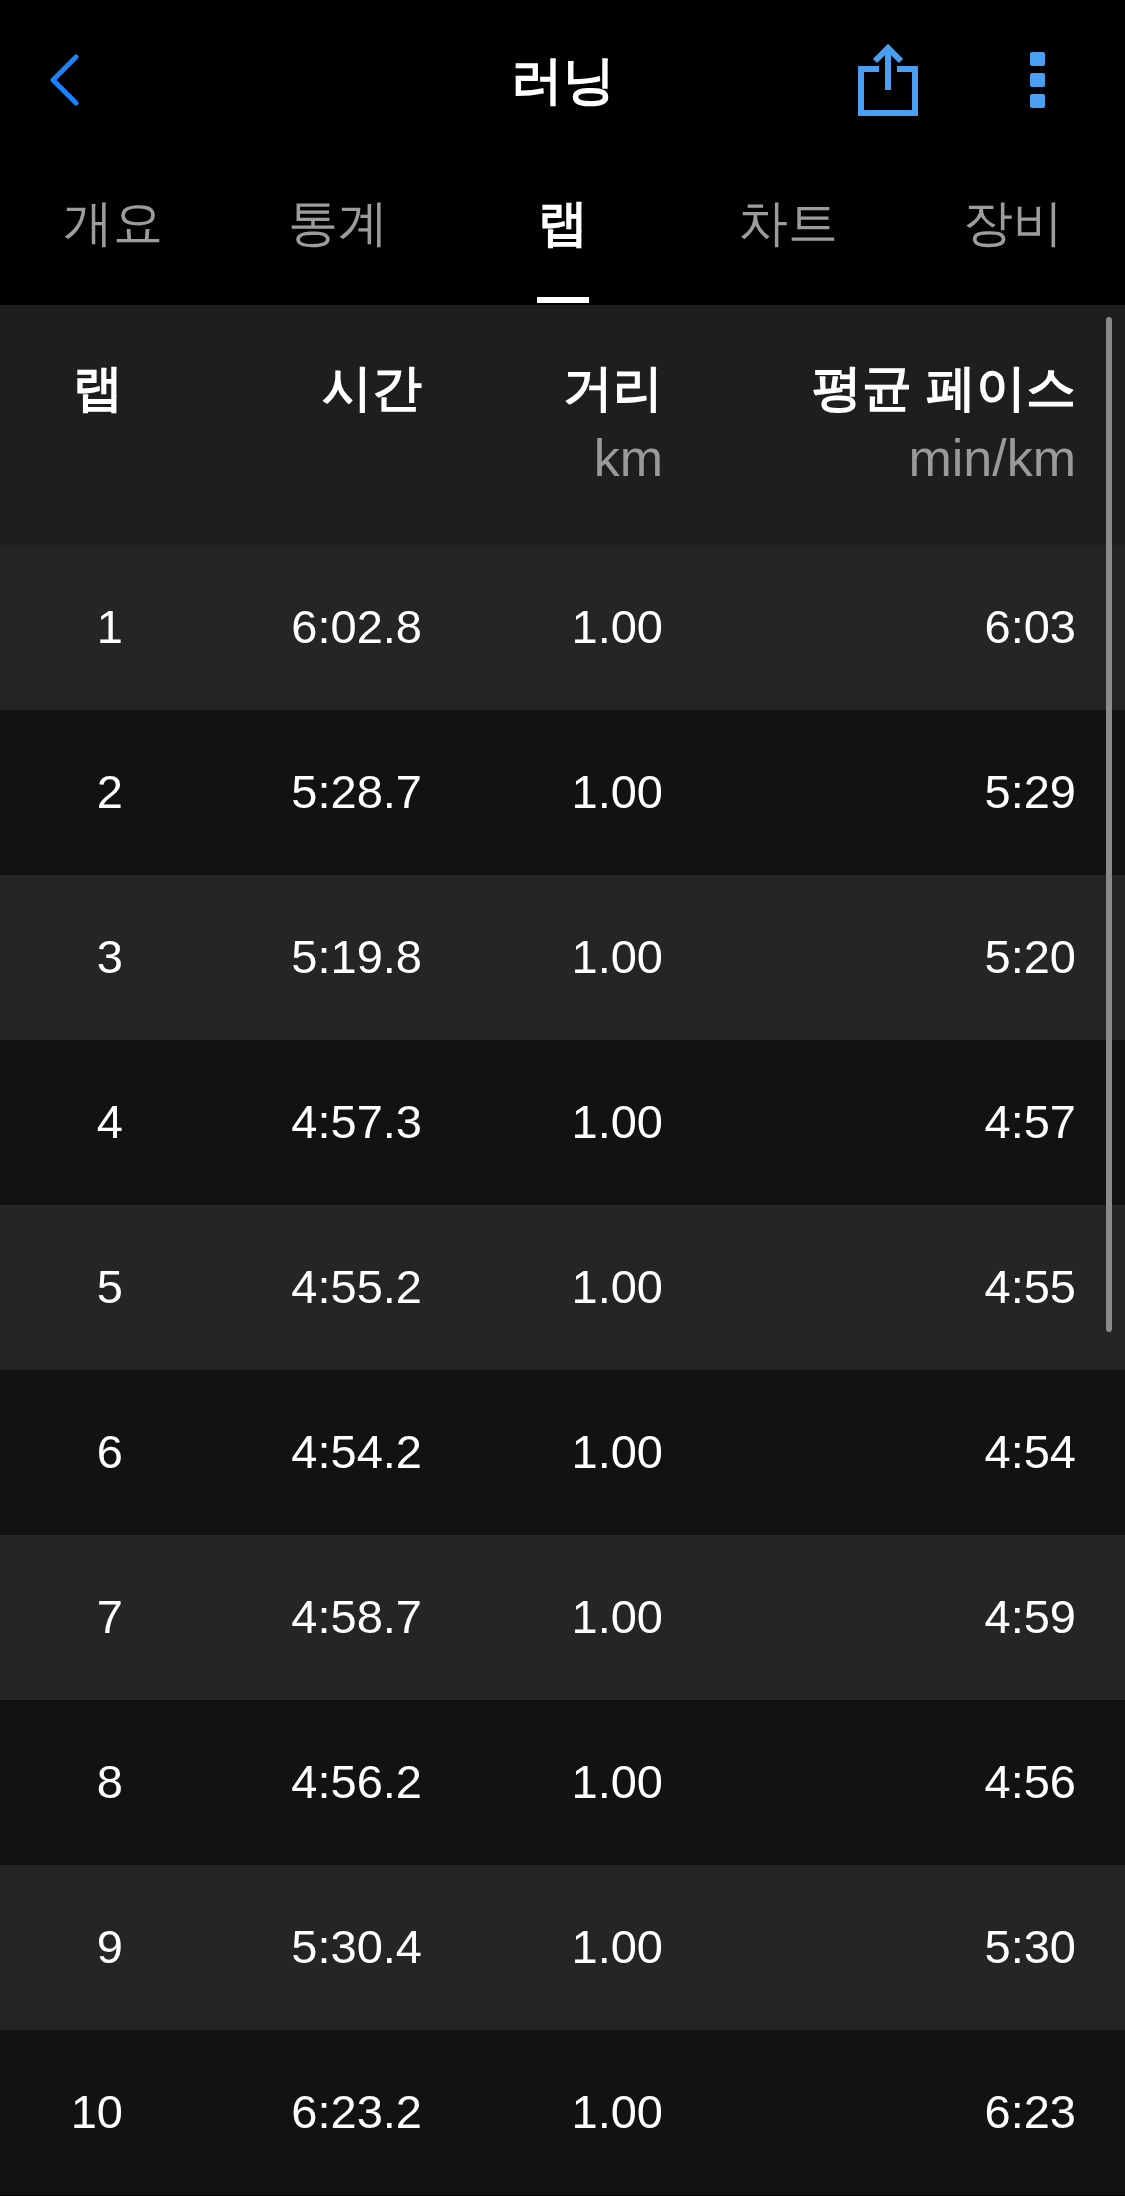  I want to click on table-cell-text: 4:54, so click(1029, 1452).